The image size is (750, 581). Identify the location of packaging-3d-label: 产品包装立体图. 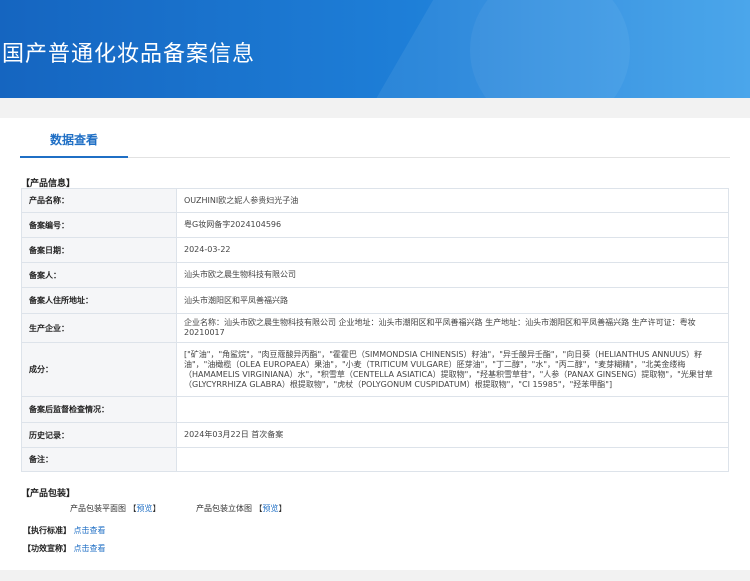
(224, 508).